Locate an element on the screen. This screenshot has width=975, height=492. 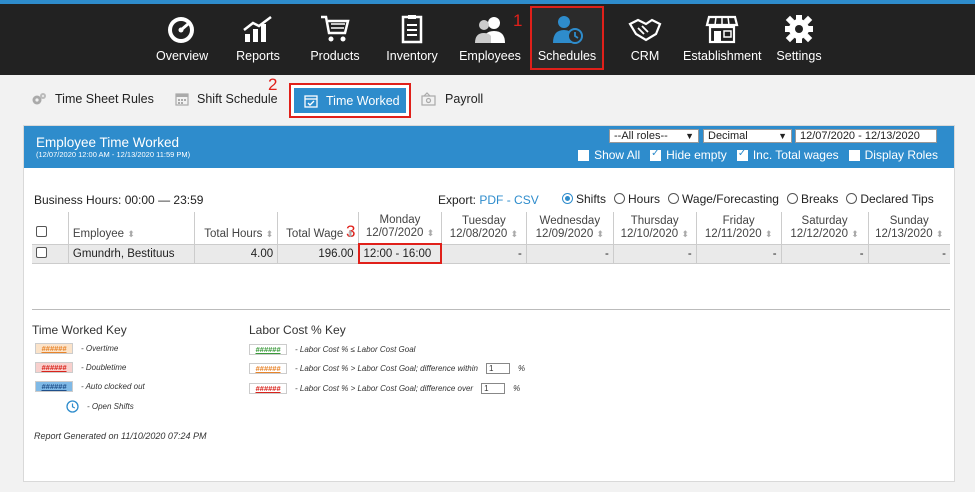
radio-hours: Hours is located at coordinates (637, 199).